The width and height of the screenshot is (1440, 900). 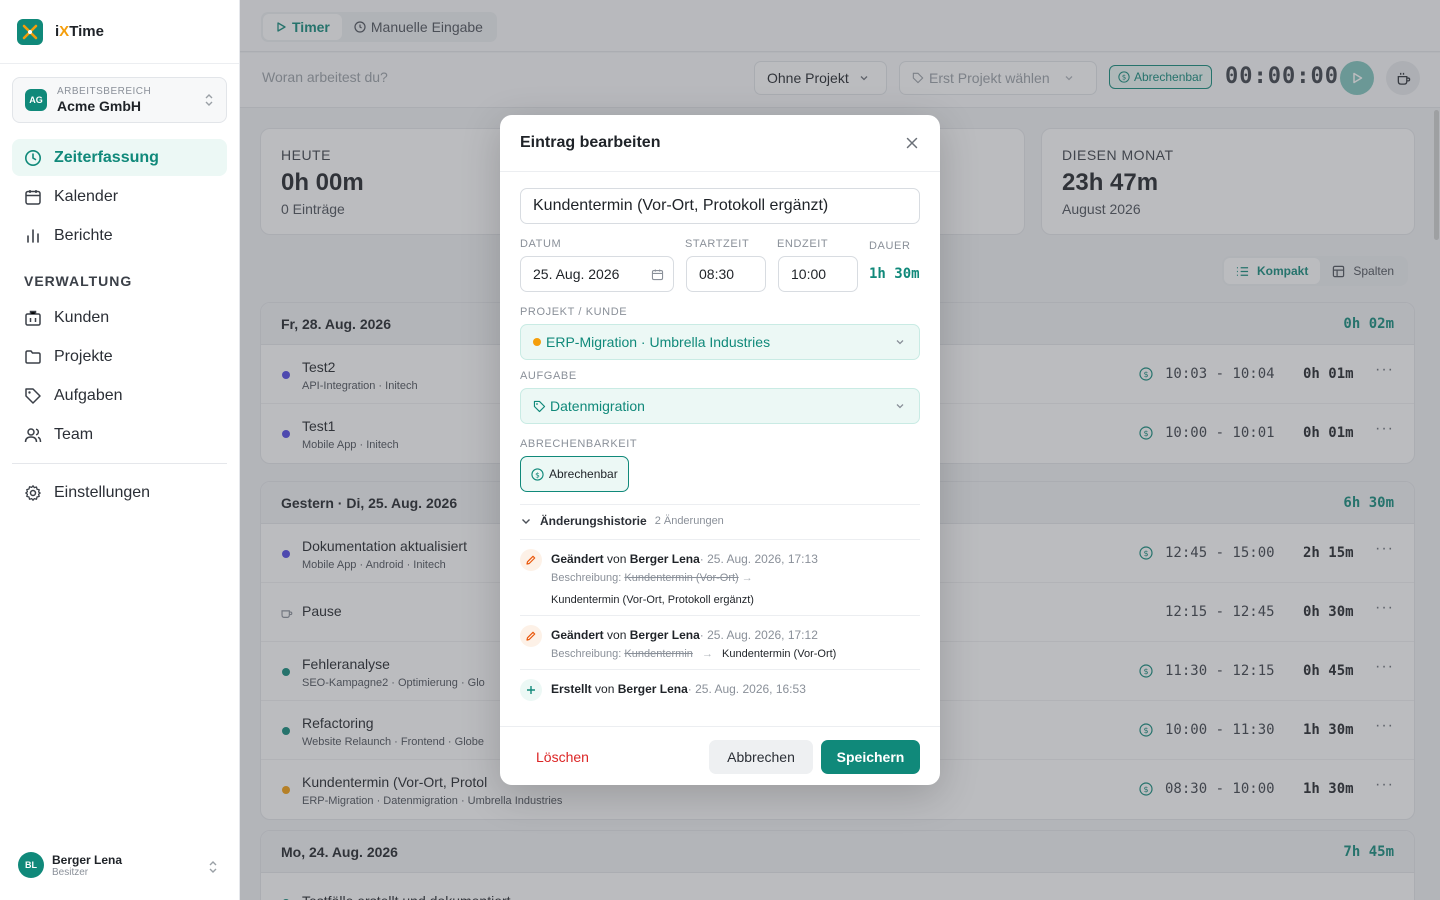 What do you see at coordinates (562, 757) in the screenshot?
I see `delete-button: Löschen` at bounding box center [562, 757].